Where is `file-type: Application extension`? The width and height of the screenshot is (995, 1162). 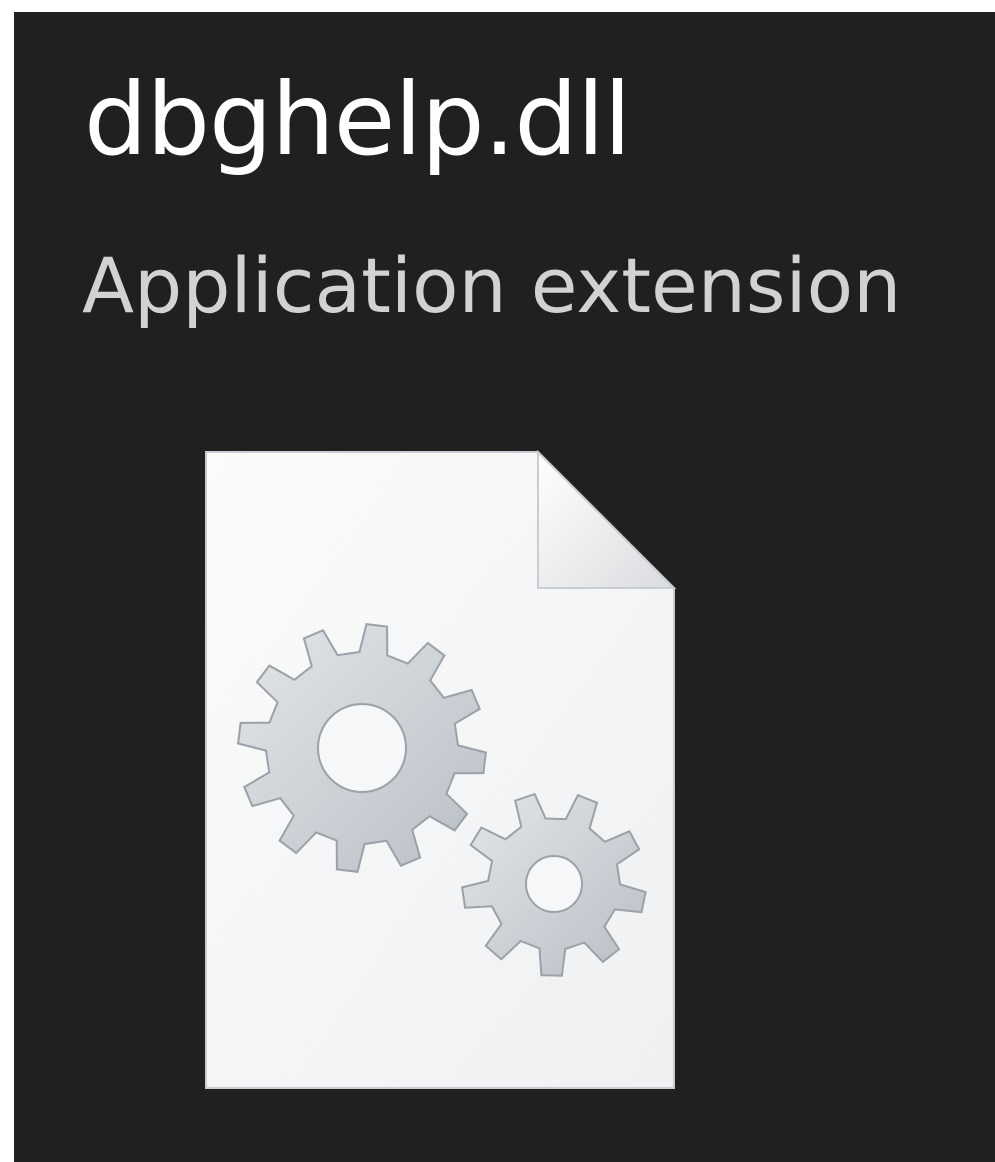
file-type: Application extension is located at coordinates (492, 285).